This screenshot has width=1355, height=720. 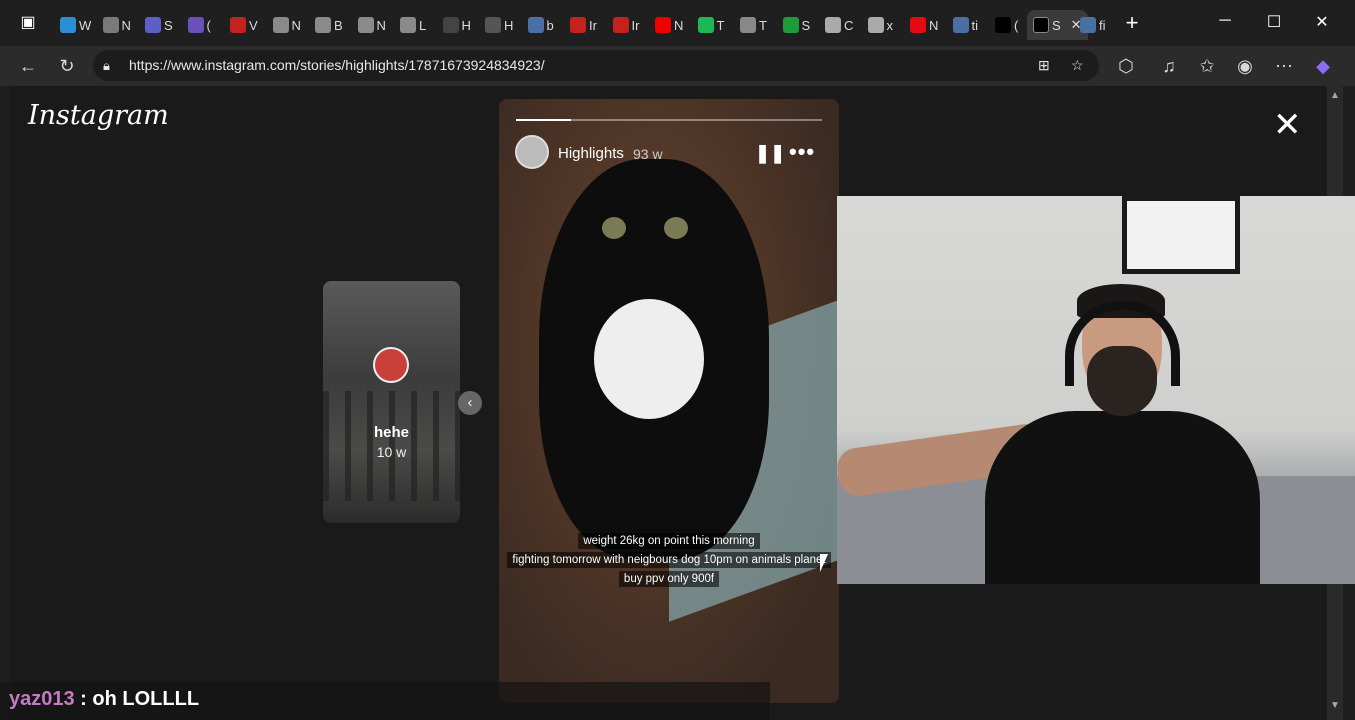 What do you see at coordinates (1102, 25) in the screenshot?
I see `tab-last-label: fi` at bounding box center [1102, 25].